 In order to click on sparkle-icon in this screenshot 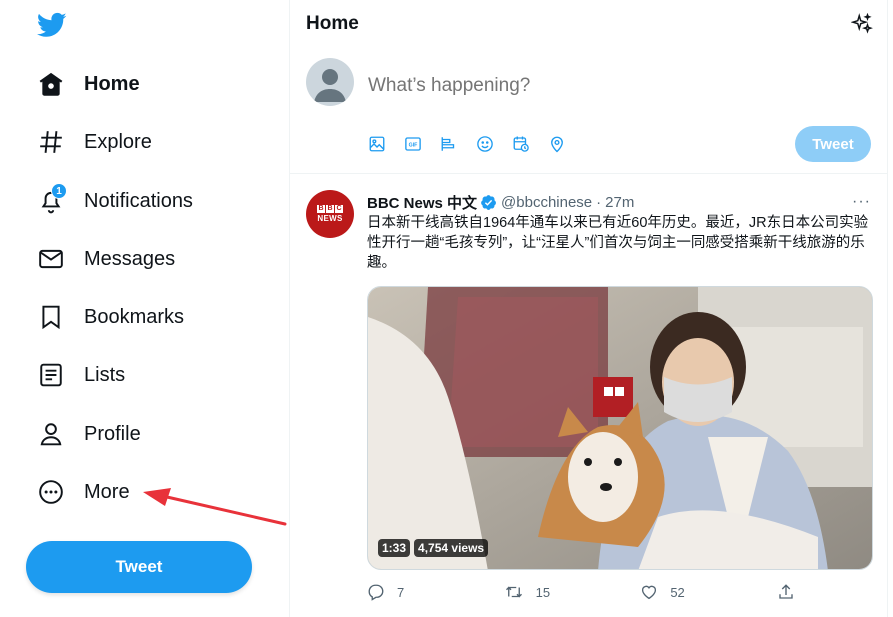, I will do `click(862, 24)`.